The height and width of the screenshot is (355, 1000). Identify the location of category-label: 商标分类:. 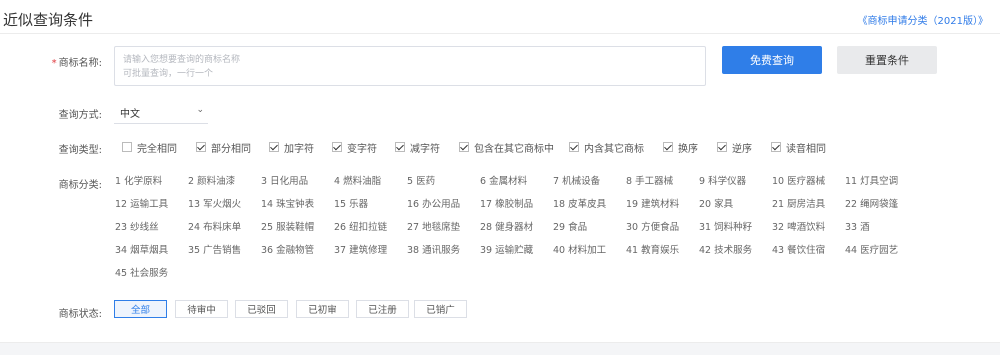
(80, 185).